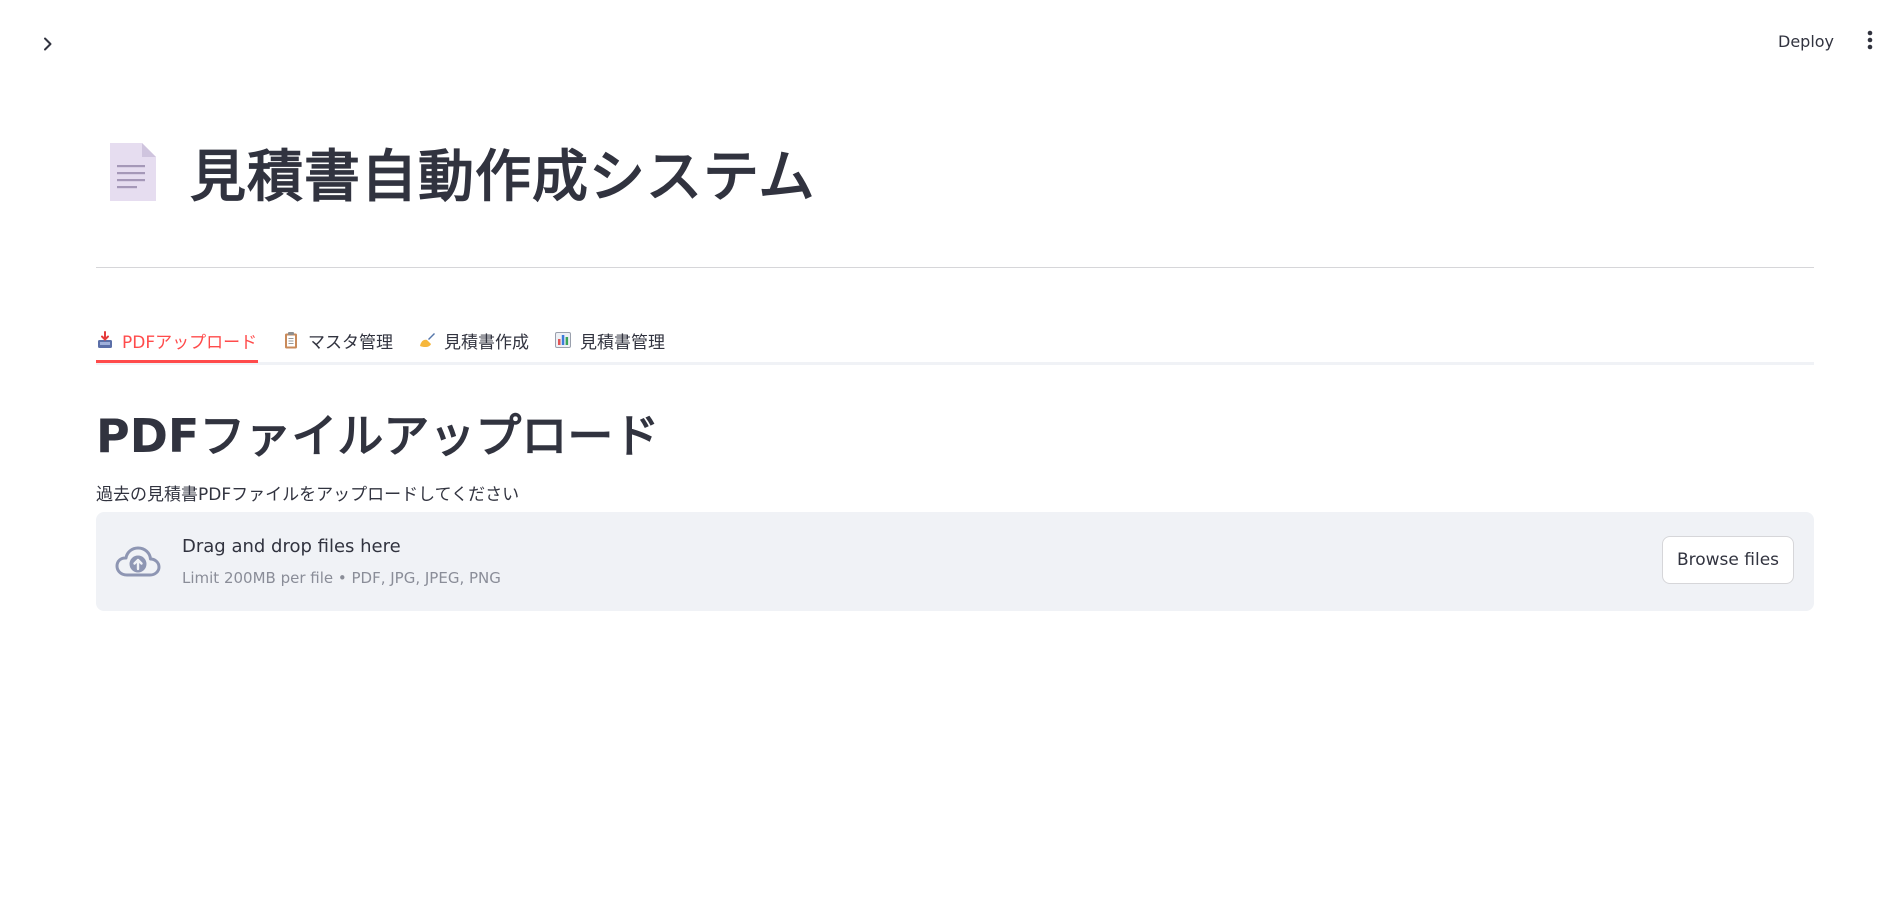 Image resolution: width=1902 pixels, height=912 pixels. Describe the element at coordinates (105, 339) in the screenshot. I see `inbox-tray-icon` at that location.